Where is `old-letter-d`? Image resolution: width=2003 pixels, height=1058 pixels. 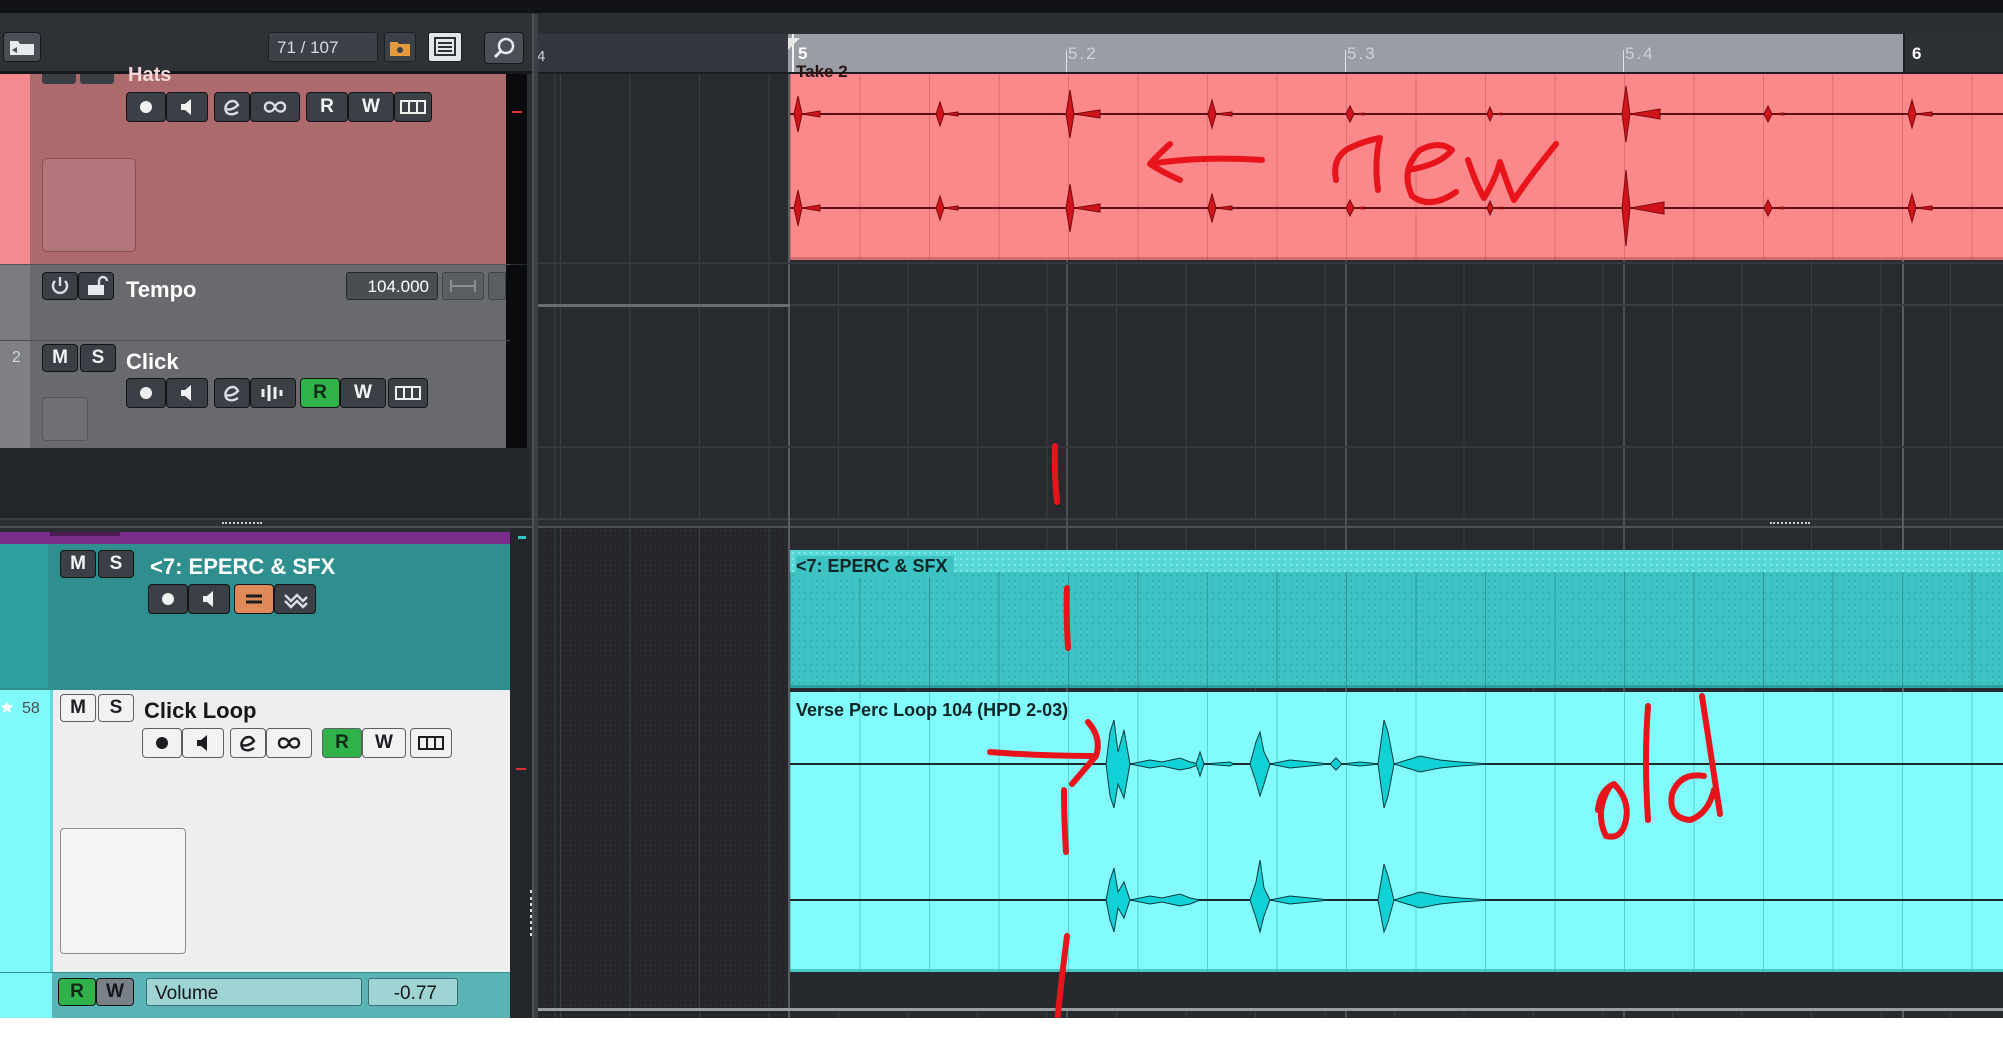
old-letter-d is located at coordinates (1695, 758).